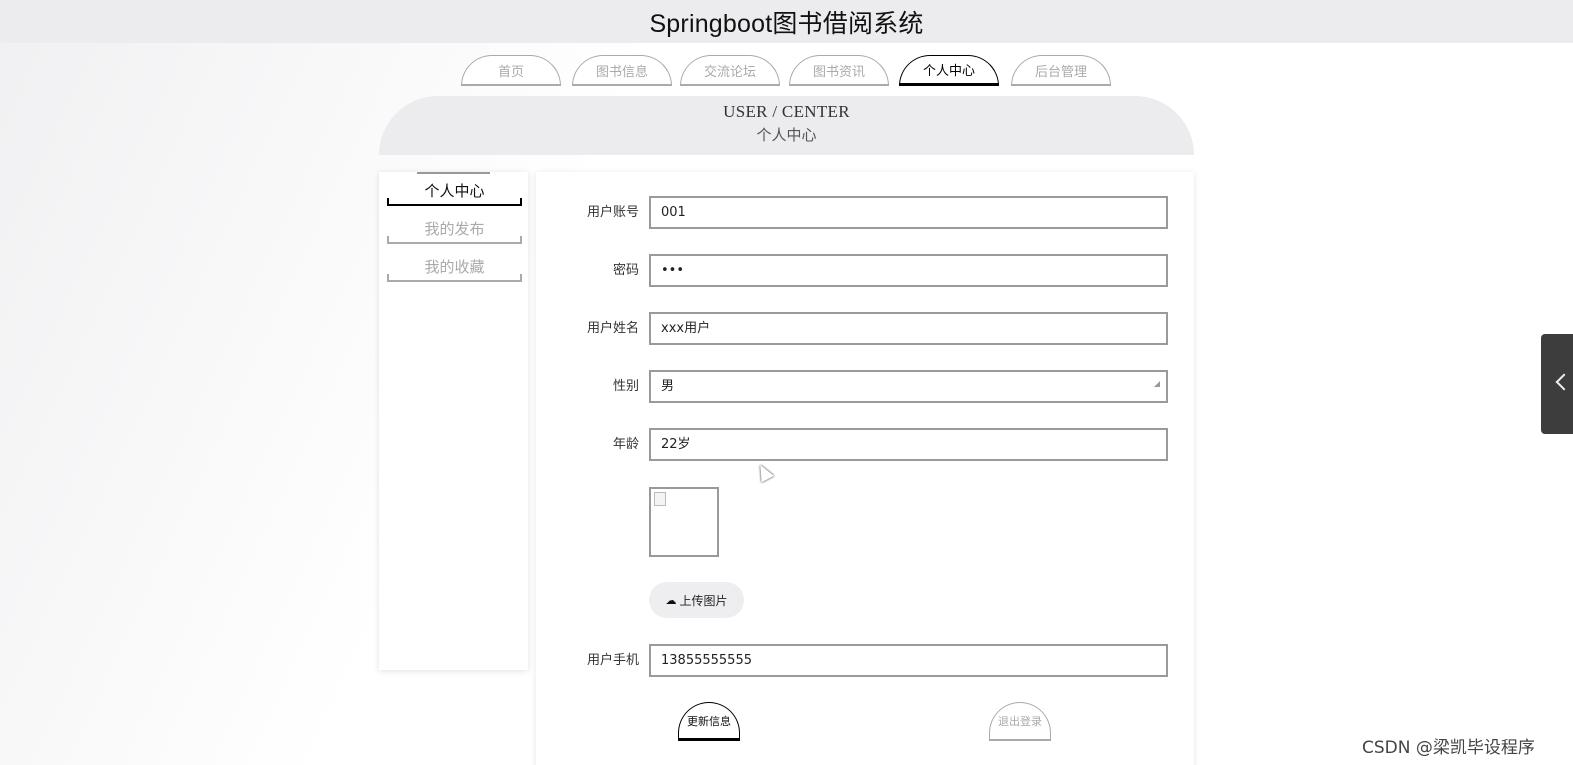 The image size is (1573, 765). I want to click on site-title: Springboot图书借阅系统, so click(786, 23).